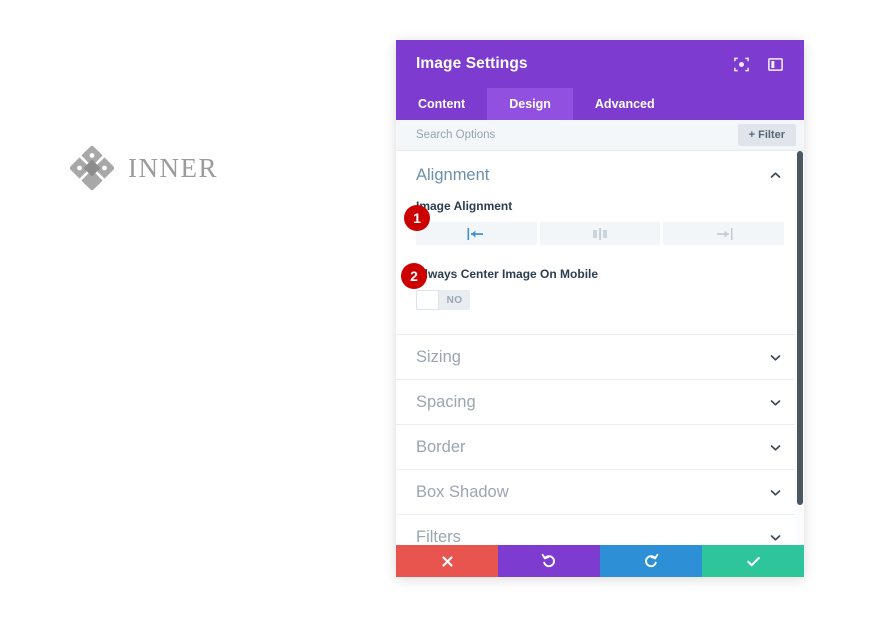 The height and width of the screenshot is (641, 880). Describe the element at coordinates (443, 300) in the screenshot. I see `always-center-mobile-toggle: NO` at that location.